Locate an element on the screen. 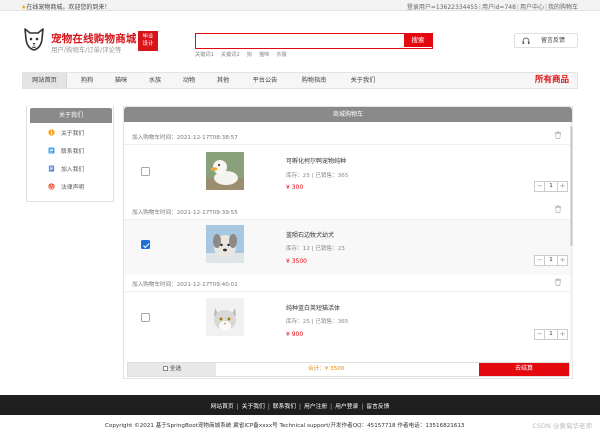 The height and width of the screenshot is (433, 600). graduation-badge: 毕业 设计 is located at coordinates (148, 41).